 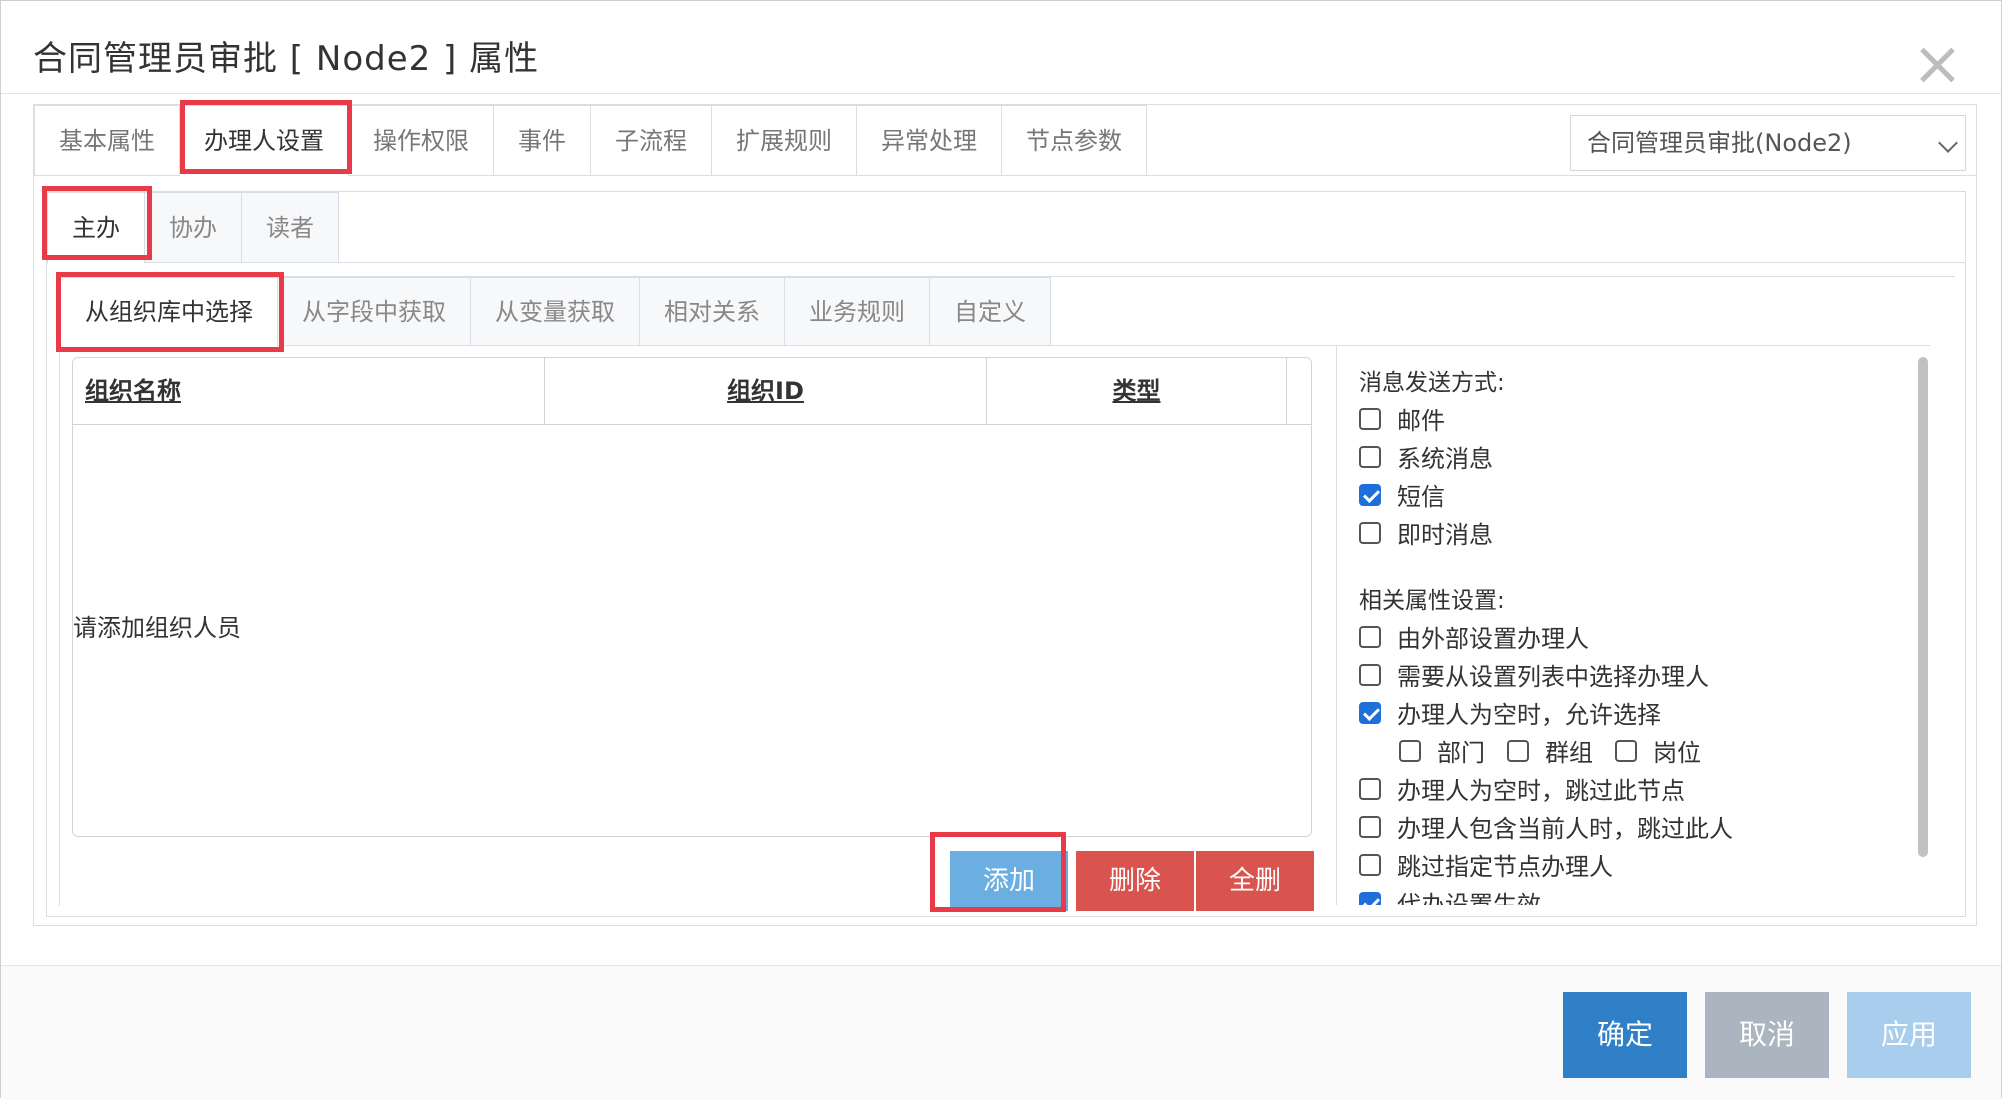 I want to click on checkbox-label: 需要从设置列表中选择办理人, so click(x=1553, y=677).